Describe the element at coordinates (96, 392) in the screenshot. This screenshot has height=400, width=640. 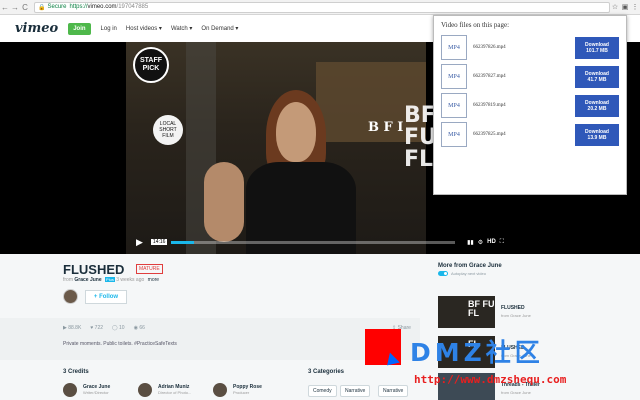
I see `credit-role: Writer/Director` at that location.